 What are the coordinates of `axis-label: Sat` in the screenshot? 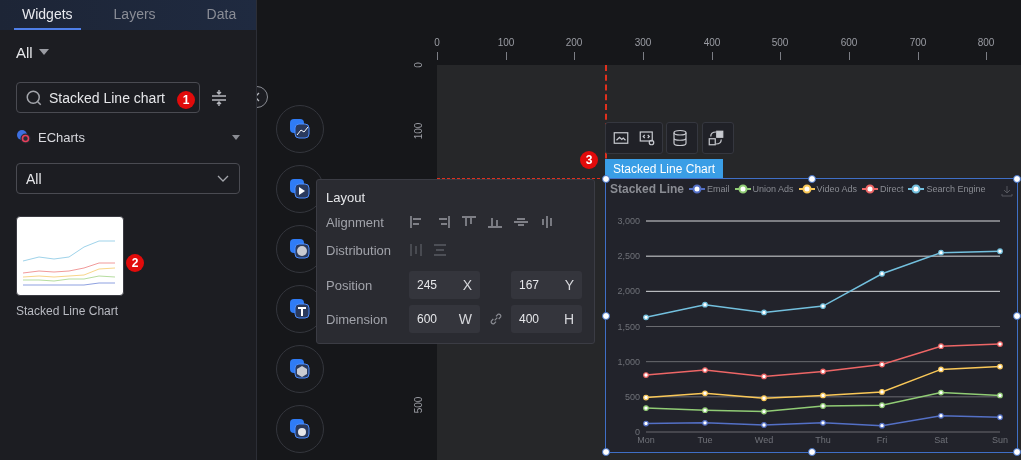 It's located at (941, 440).